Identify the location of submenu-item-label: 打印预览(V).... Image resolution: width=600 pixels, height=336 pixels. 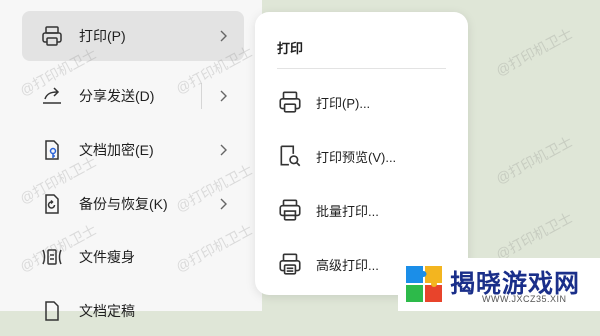
(356, 157).